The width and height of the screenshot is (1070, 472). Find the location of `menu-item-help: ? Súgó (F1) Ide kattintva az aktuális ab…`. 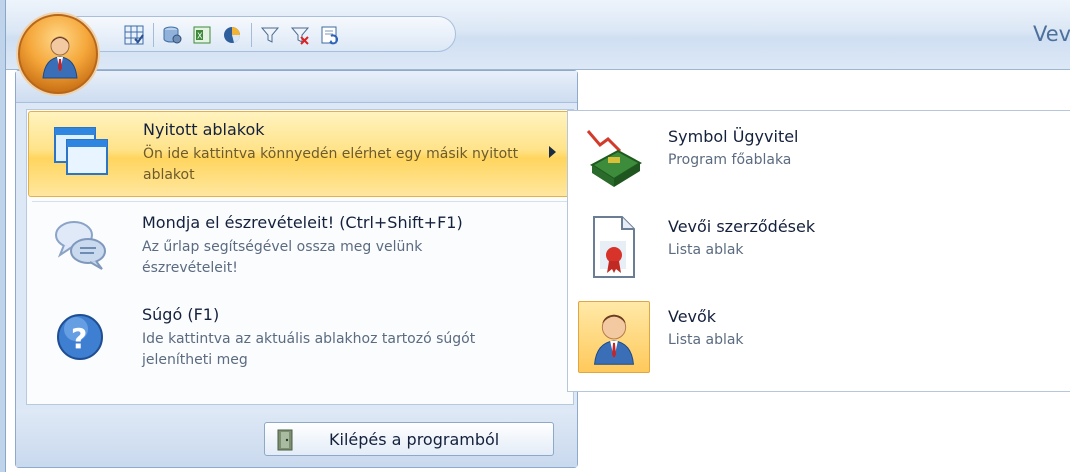

menu-item-help: ? Súgó (F1) Ide kattintva az aktuális ab… is located at coordinates (299, 340).